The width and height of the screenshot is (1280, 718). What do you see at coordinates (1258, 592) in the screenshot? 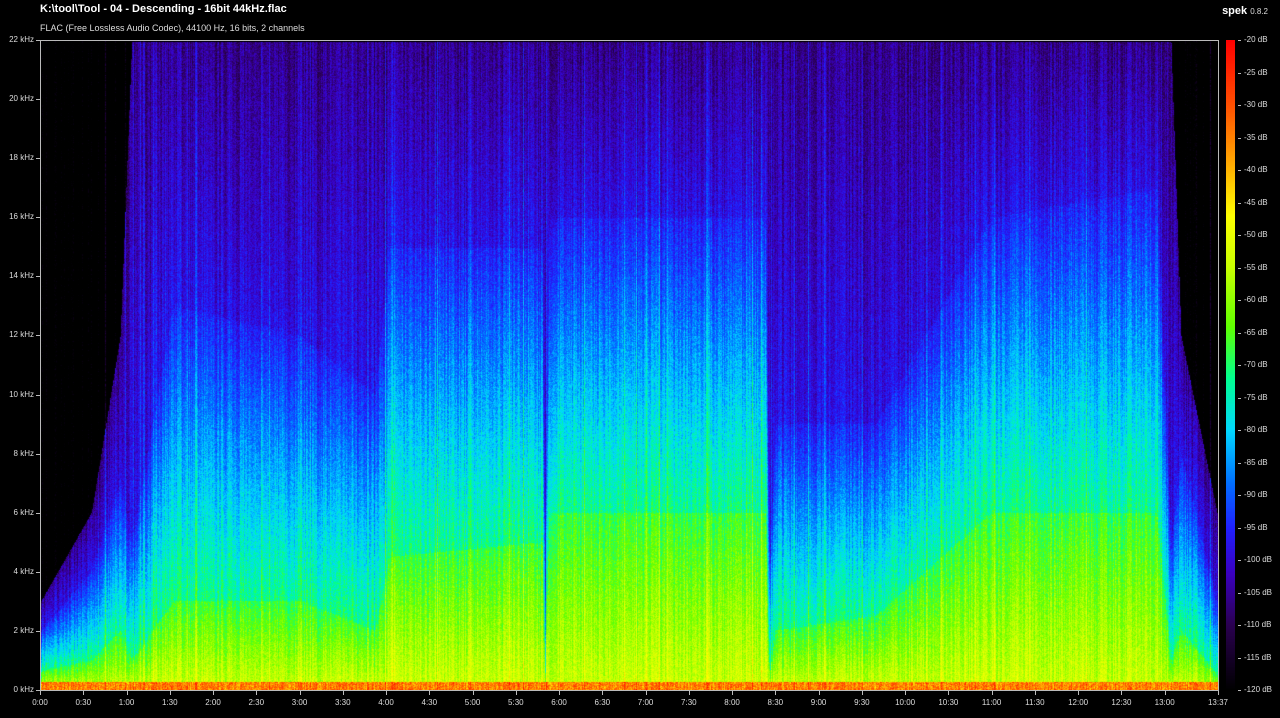
I see `colorbar-tick-label: -105 dB` at bounding box center [1258, 592].